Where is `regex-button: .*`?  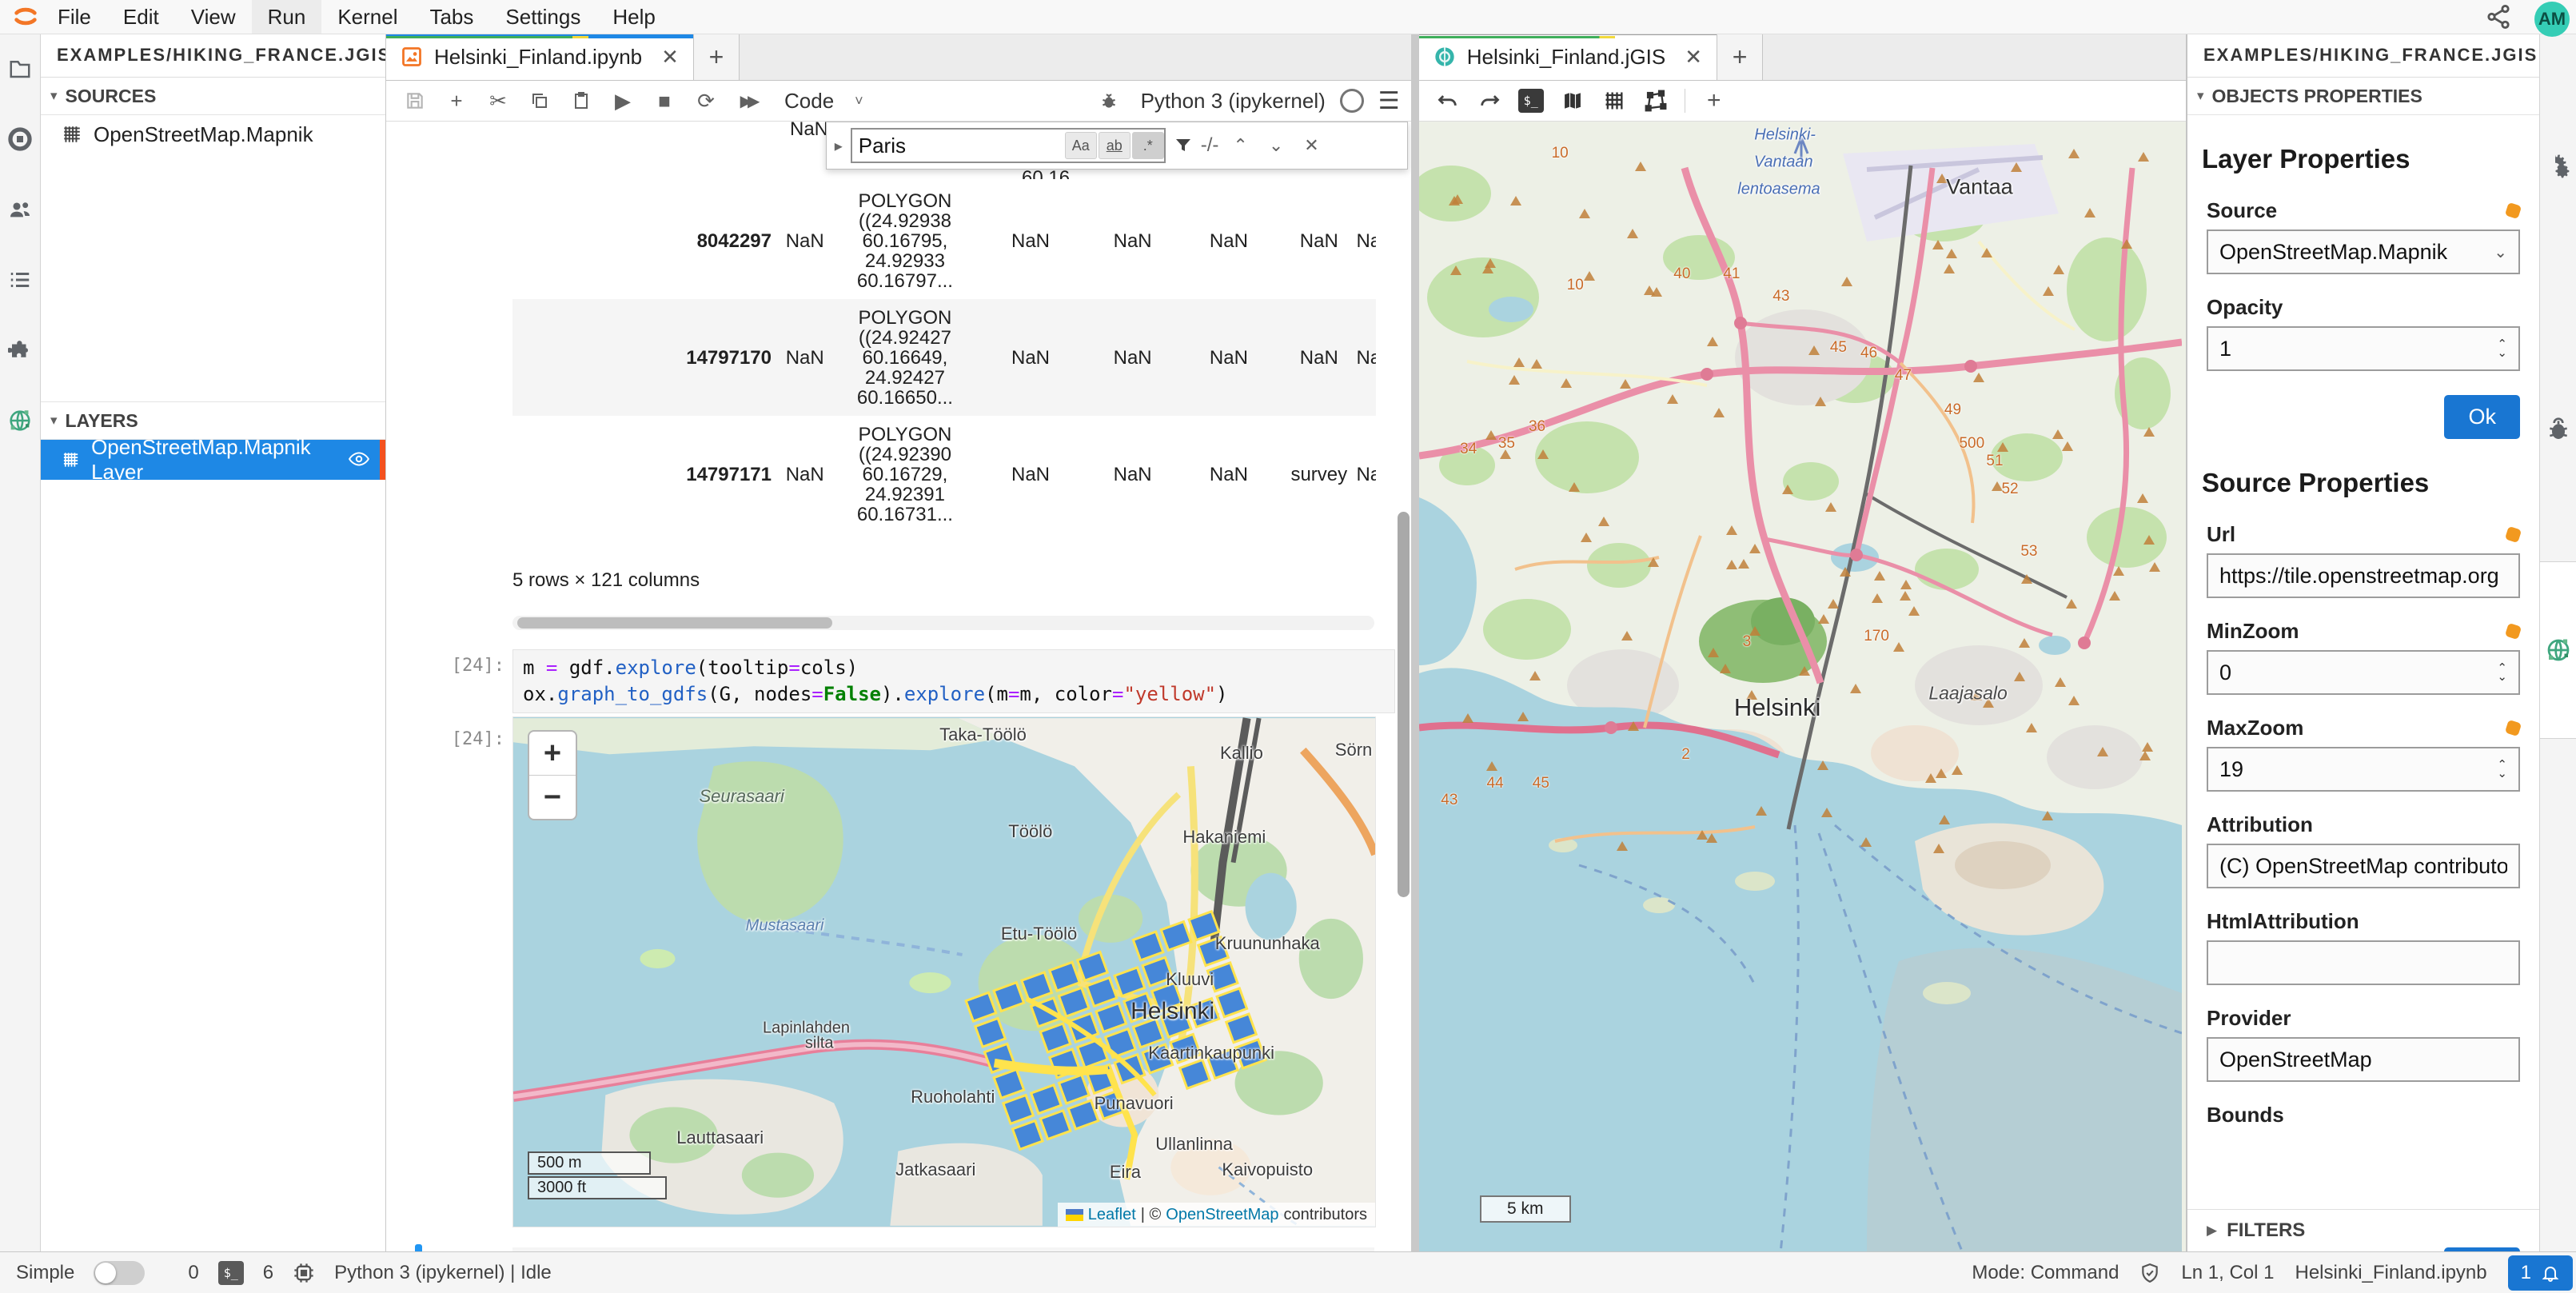
regex-button: .* is located at coordinates (1147, 145).